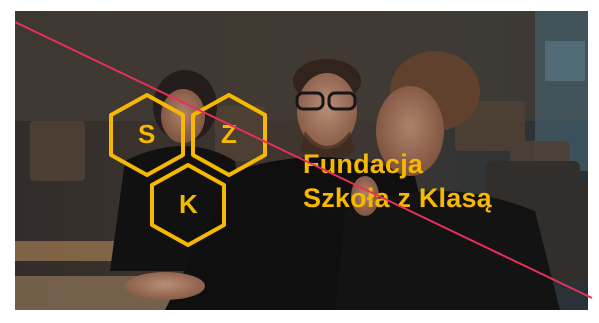  I want to click on foundation-name-line1: Fundacja, so click(363, 164).